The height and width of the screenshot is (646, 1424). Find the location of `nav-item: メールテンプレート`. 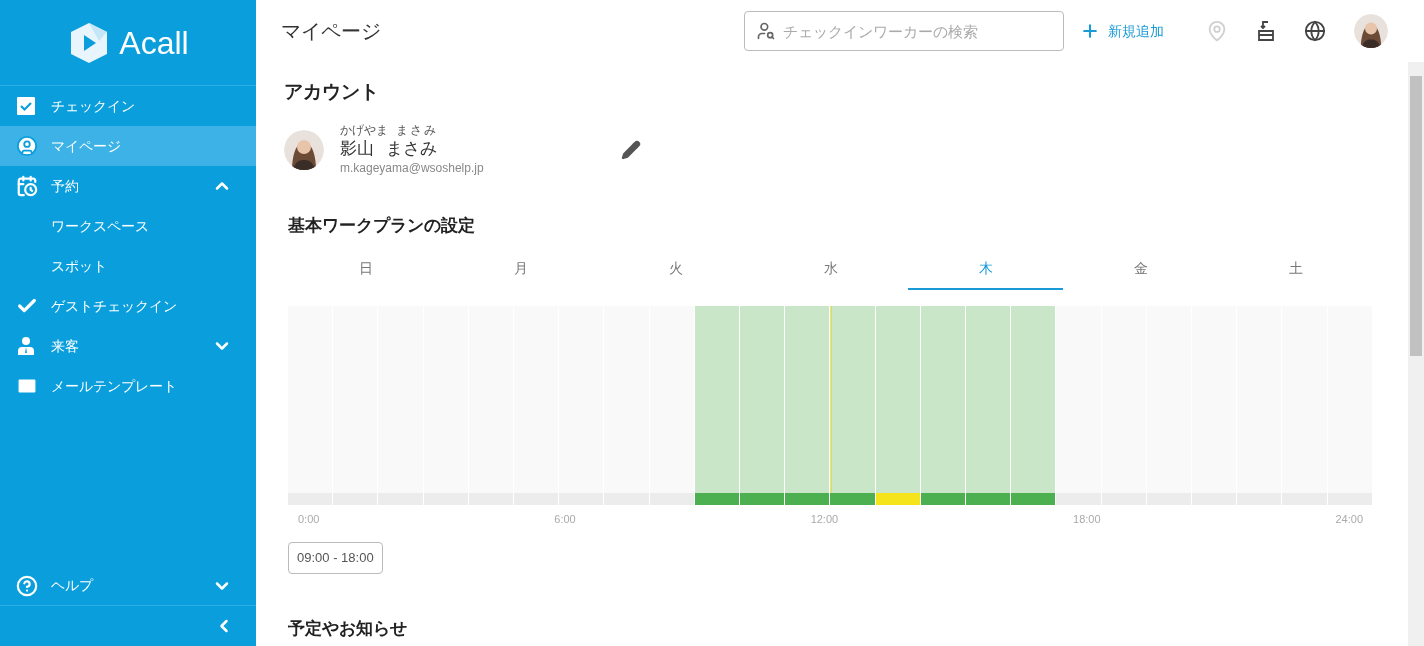

nav-item: メールテンプレート is located at coordinates (128, 386).